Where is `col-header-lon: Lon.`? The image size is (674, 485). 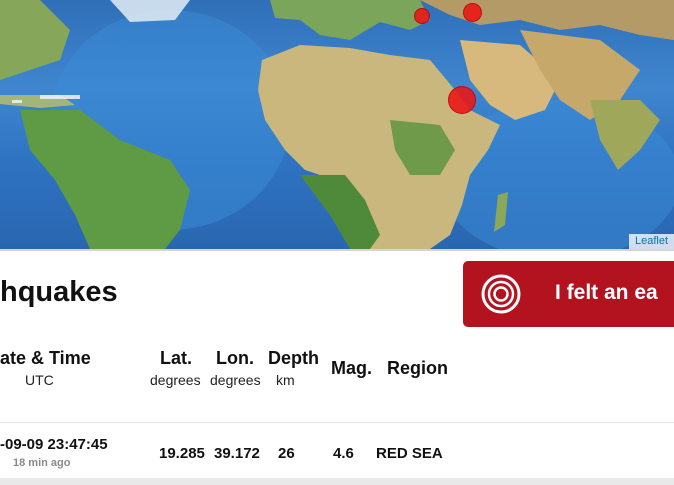 col-header-lon: Lon. is located at coordinates (235, 358).